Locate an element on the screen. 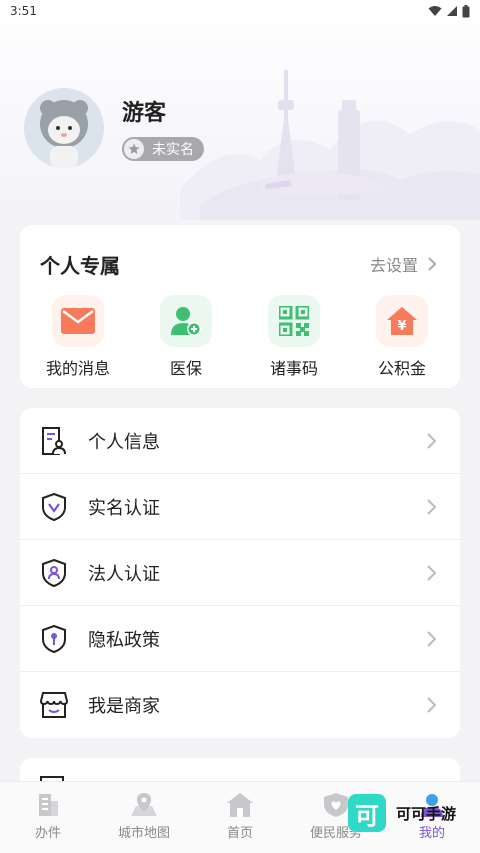  home-icon is located at coordinates (240, 805).